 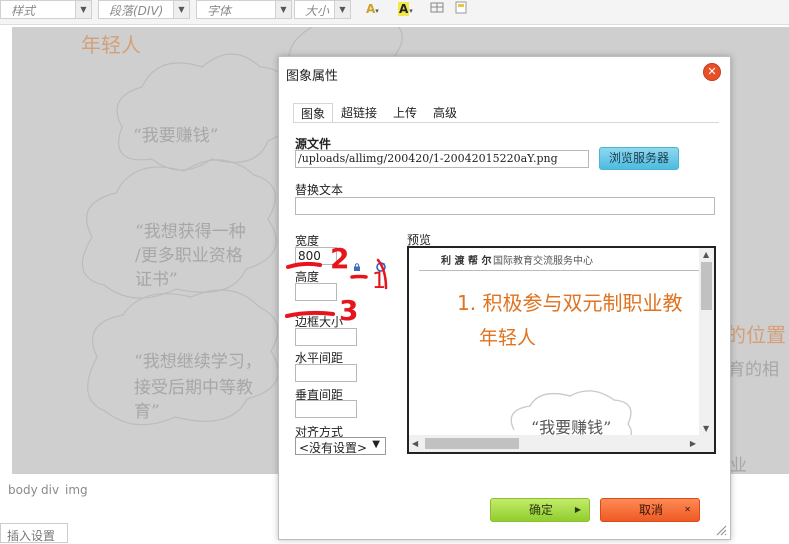 I want to click on browse-server-label: 浏览服务器, so click(x=638, y=158).